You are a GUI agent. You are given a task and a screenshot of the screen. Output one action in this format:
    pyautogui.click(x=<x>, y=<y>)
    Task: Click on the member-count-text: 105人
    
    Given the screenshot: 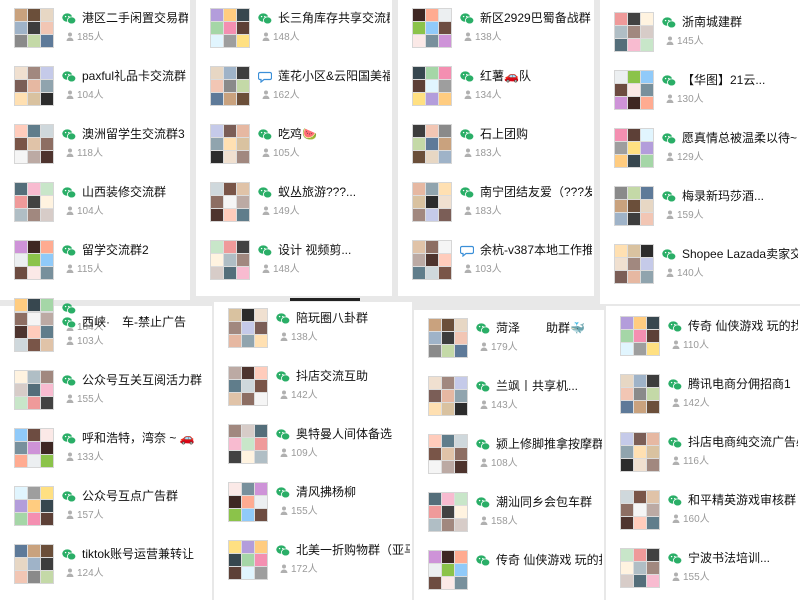 What is the action you would take?
    pyautogui.click(x=286, y=153)
    